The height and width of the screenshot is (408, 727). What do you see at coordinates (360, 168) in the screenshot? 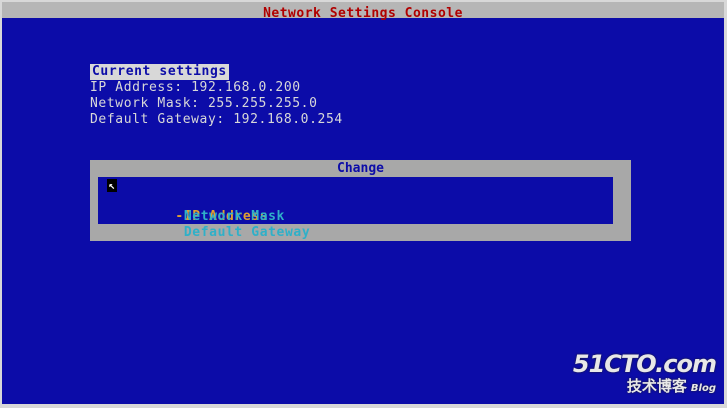
I see `change-dialog-title: Change` at bounding box center [360, 168].